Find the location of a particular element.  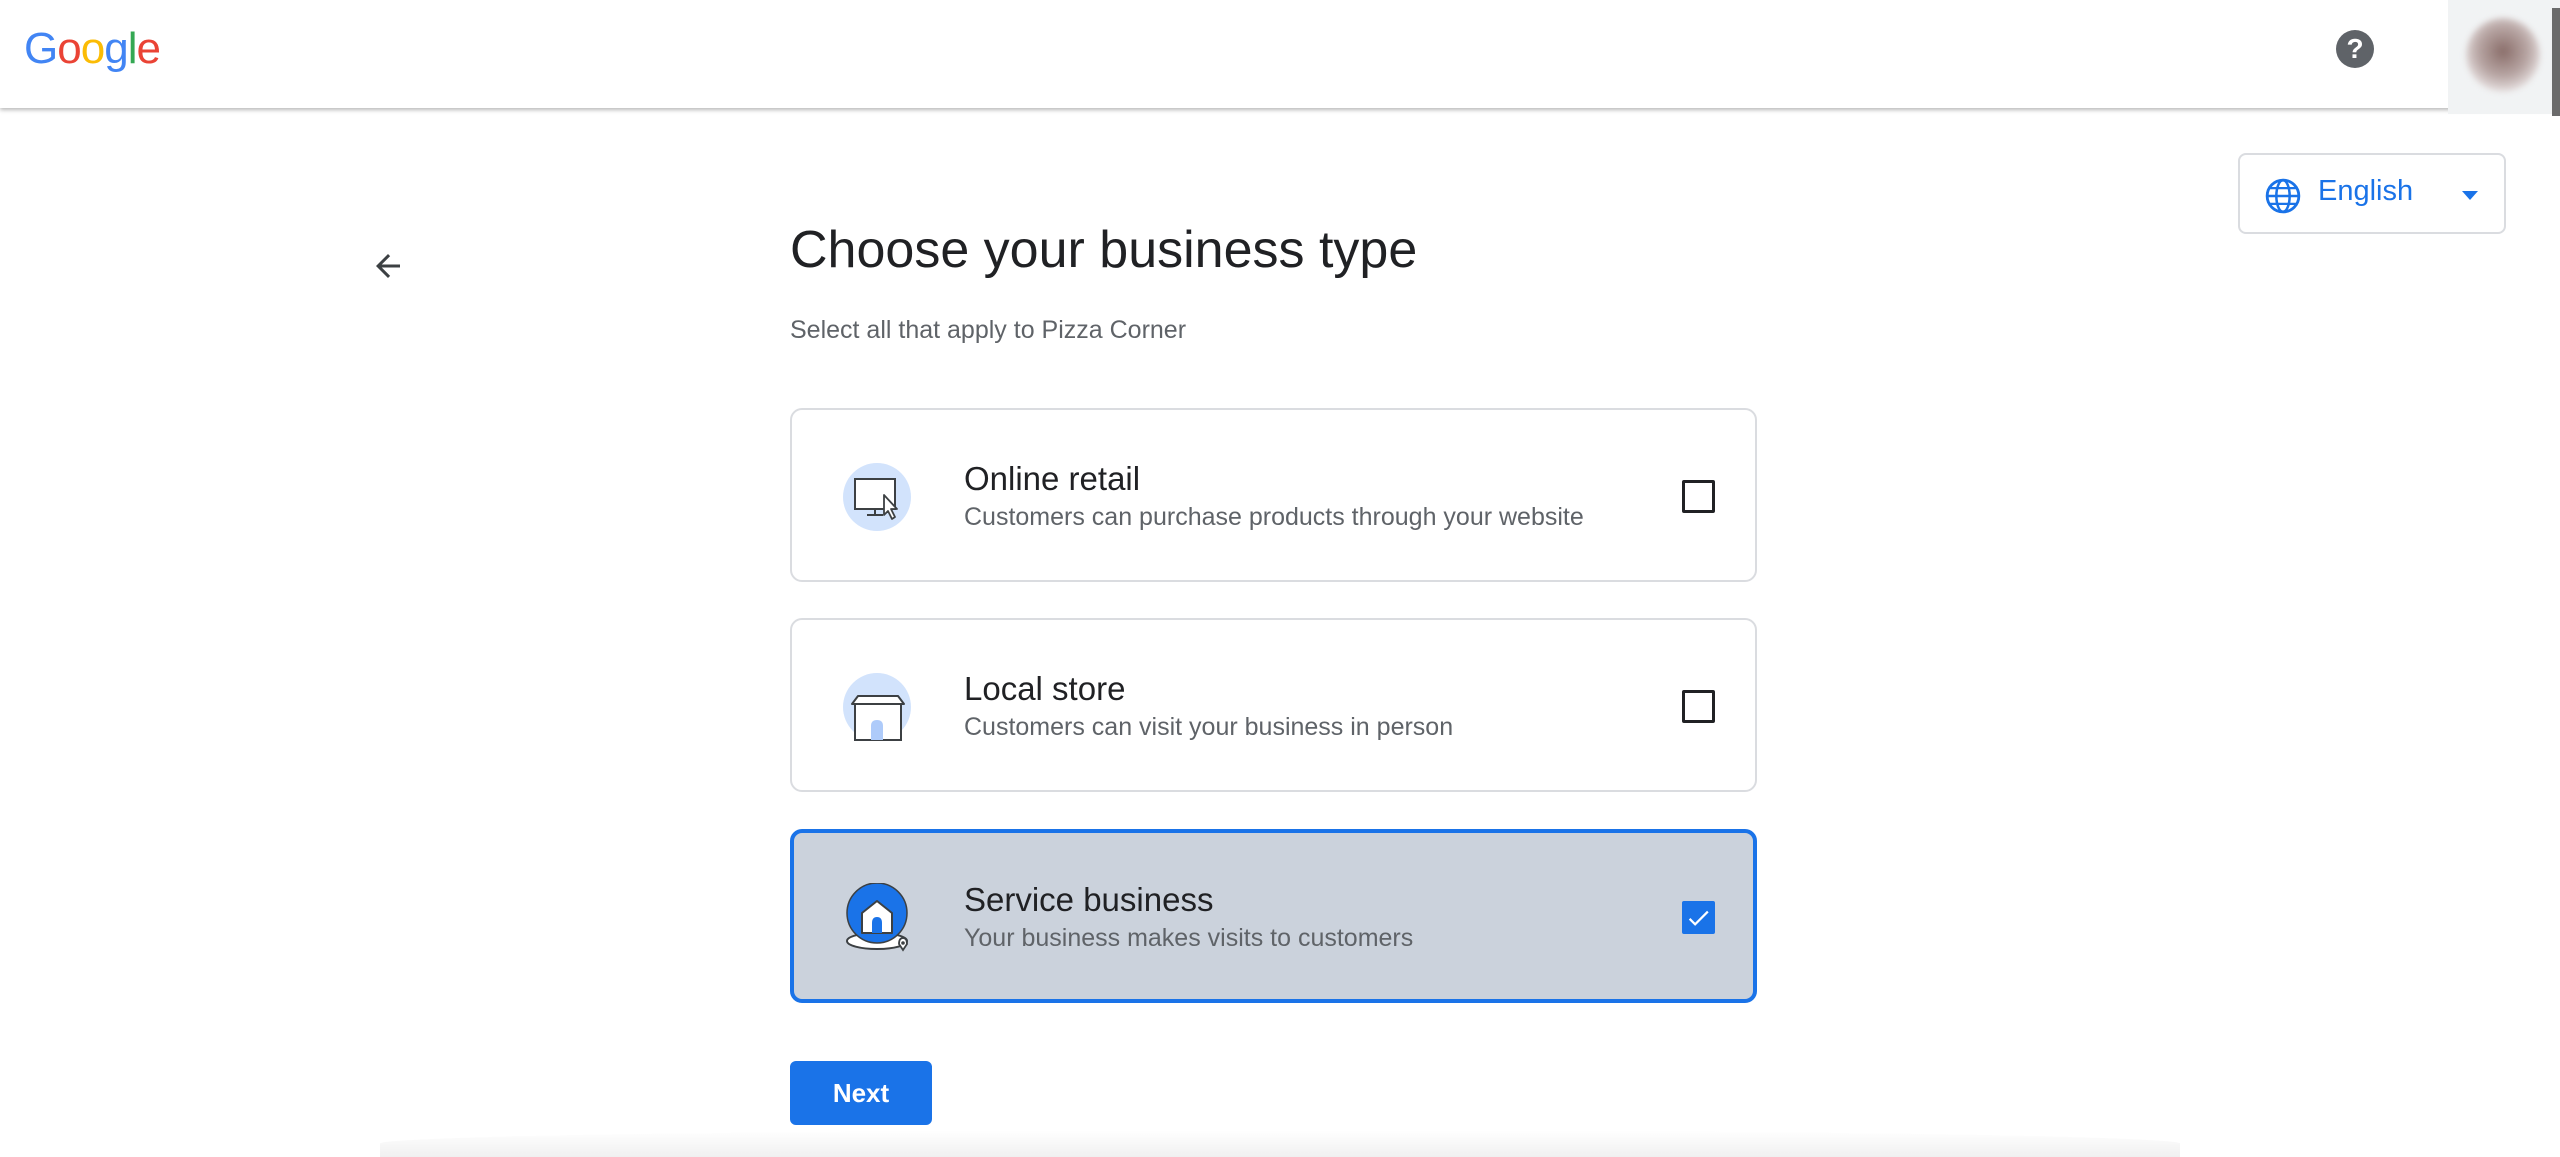

online-retail-icon is located at coordinates (877, 497).